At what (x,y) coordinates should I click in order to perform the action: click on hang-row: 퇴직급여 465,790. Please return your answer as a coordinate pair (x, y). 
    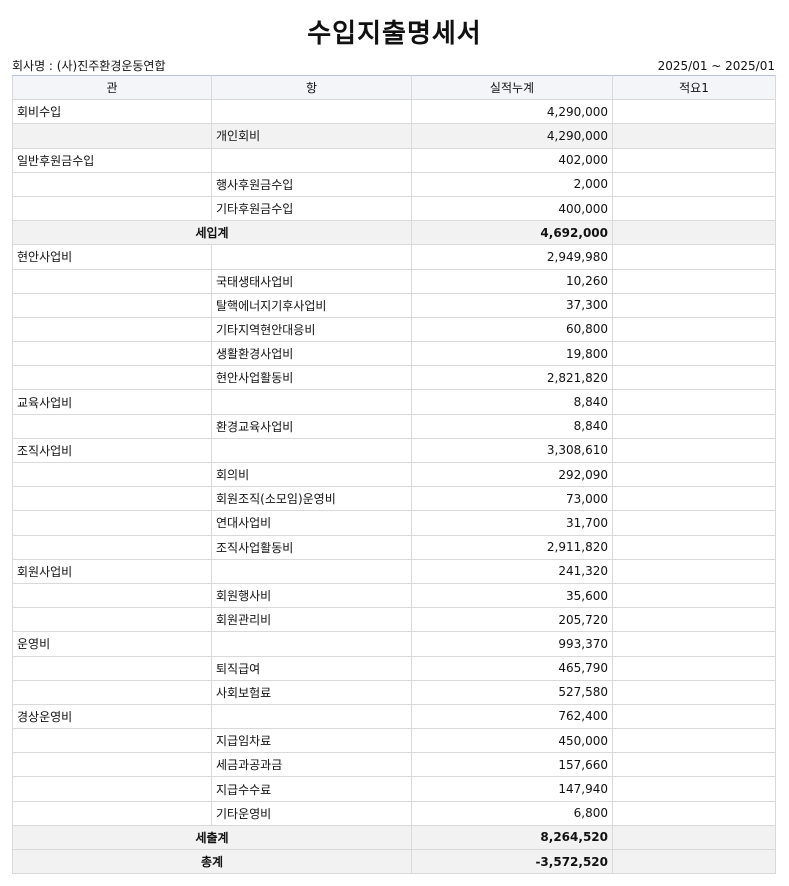
    Looking at the image, I should click on (394, 668).